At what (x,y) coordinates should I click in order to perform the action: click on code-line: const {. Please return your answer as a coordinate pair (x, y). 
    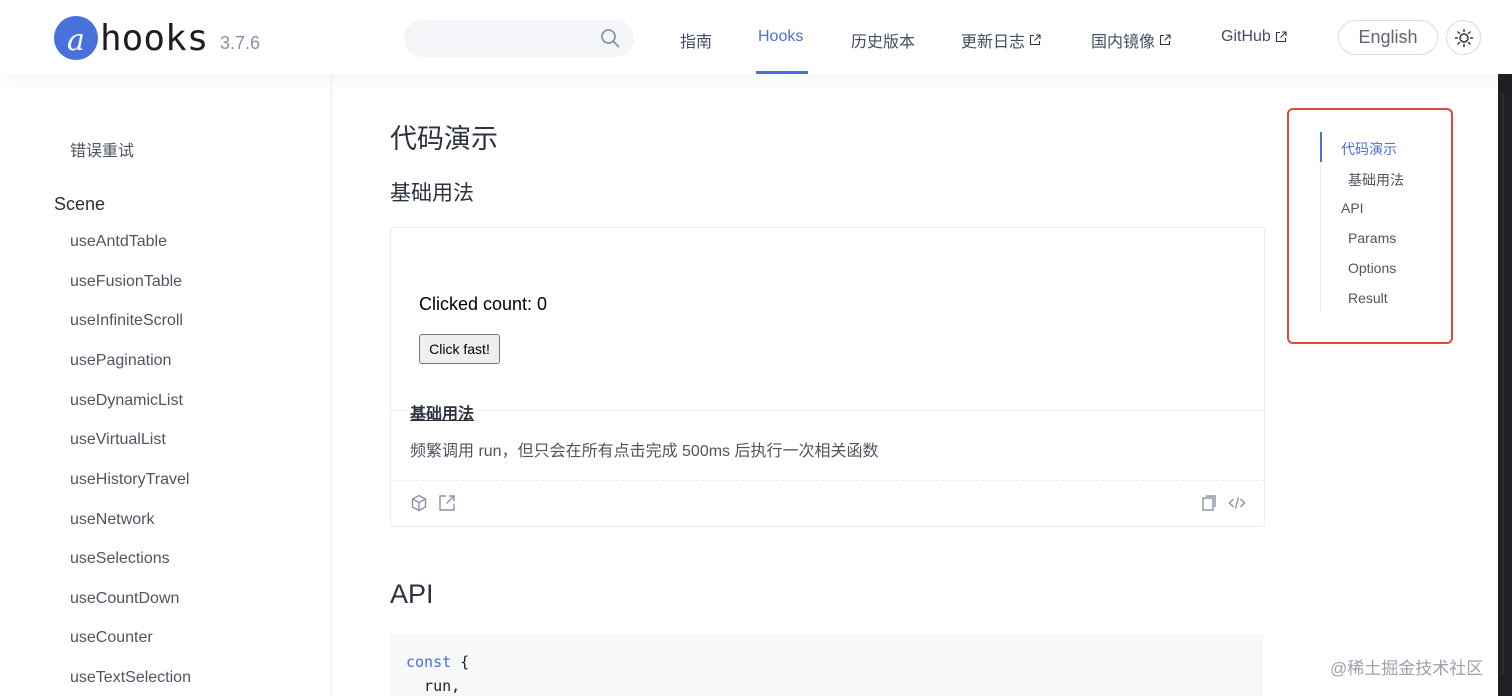
    Looking at the image, I should click on (437, 662).